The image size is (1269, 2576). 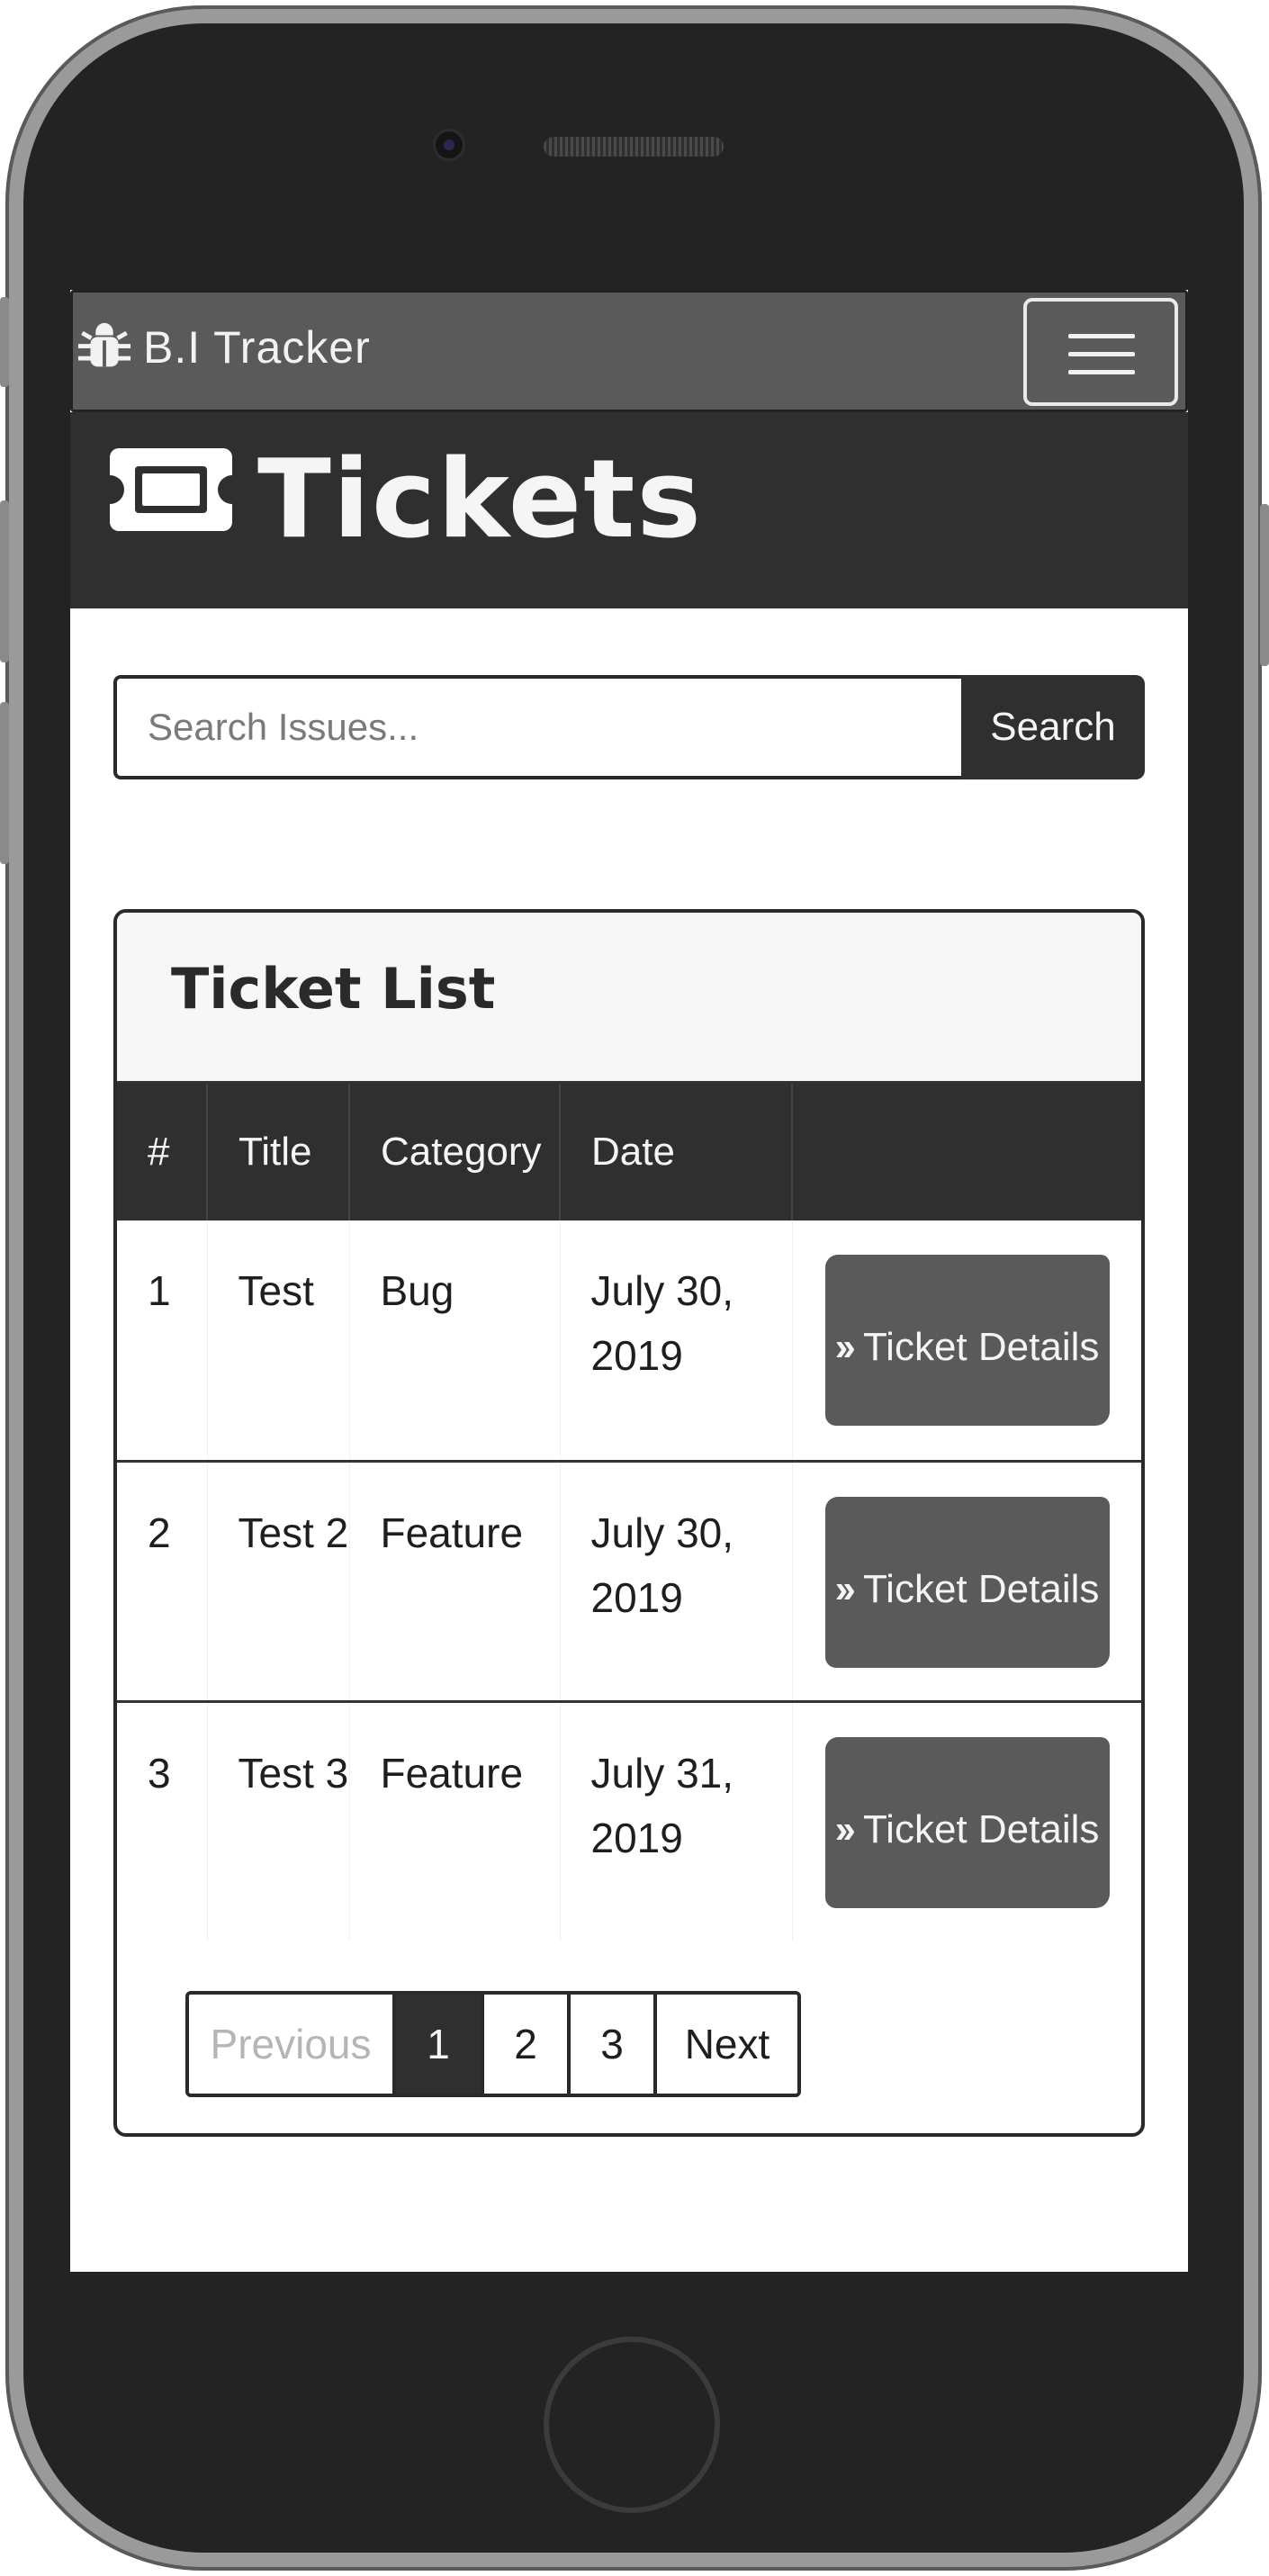 I want to click on search-form: Search, so click(x=629, y=727).